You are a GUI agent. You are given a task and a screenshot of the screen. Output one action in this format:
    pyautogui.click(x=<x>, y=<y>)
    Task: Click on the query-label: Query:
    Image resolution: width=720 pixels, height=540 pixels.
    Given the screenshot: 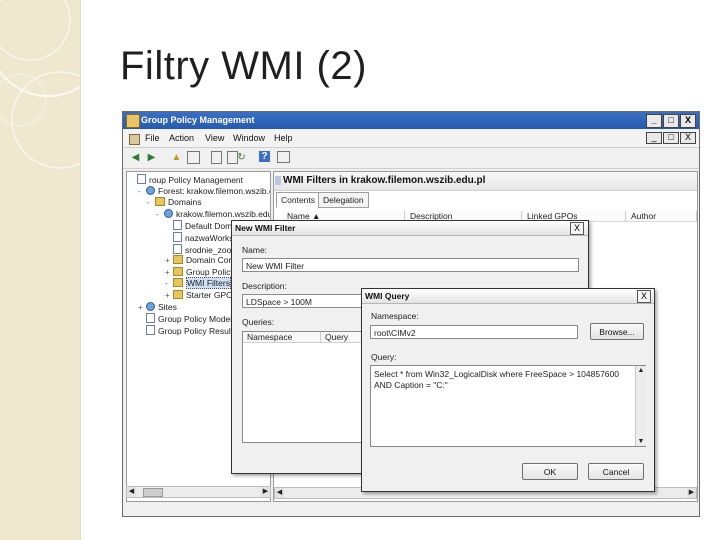 What is the action you would take?
    pyautogui.click(x=384, y=357)
    